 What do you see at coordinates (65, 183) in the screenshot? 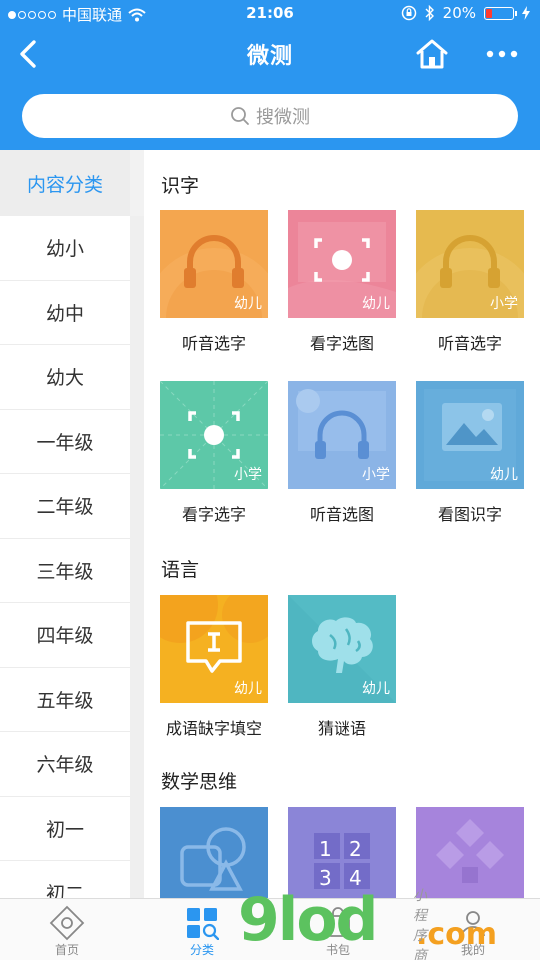
I see `sidebar-header: 内容分类` at bounding box center [65, 183].